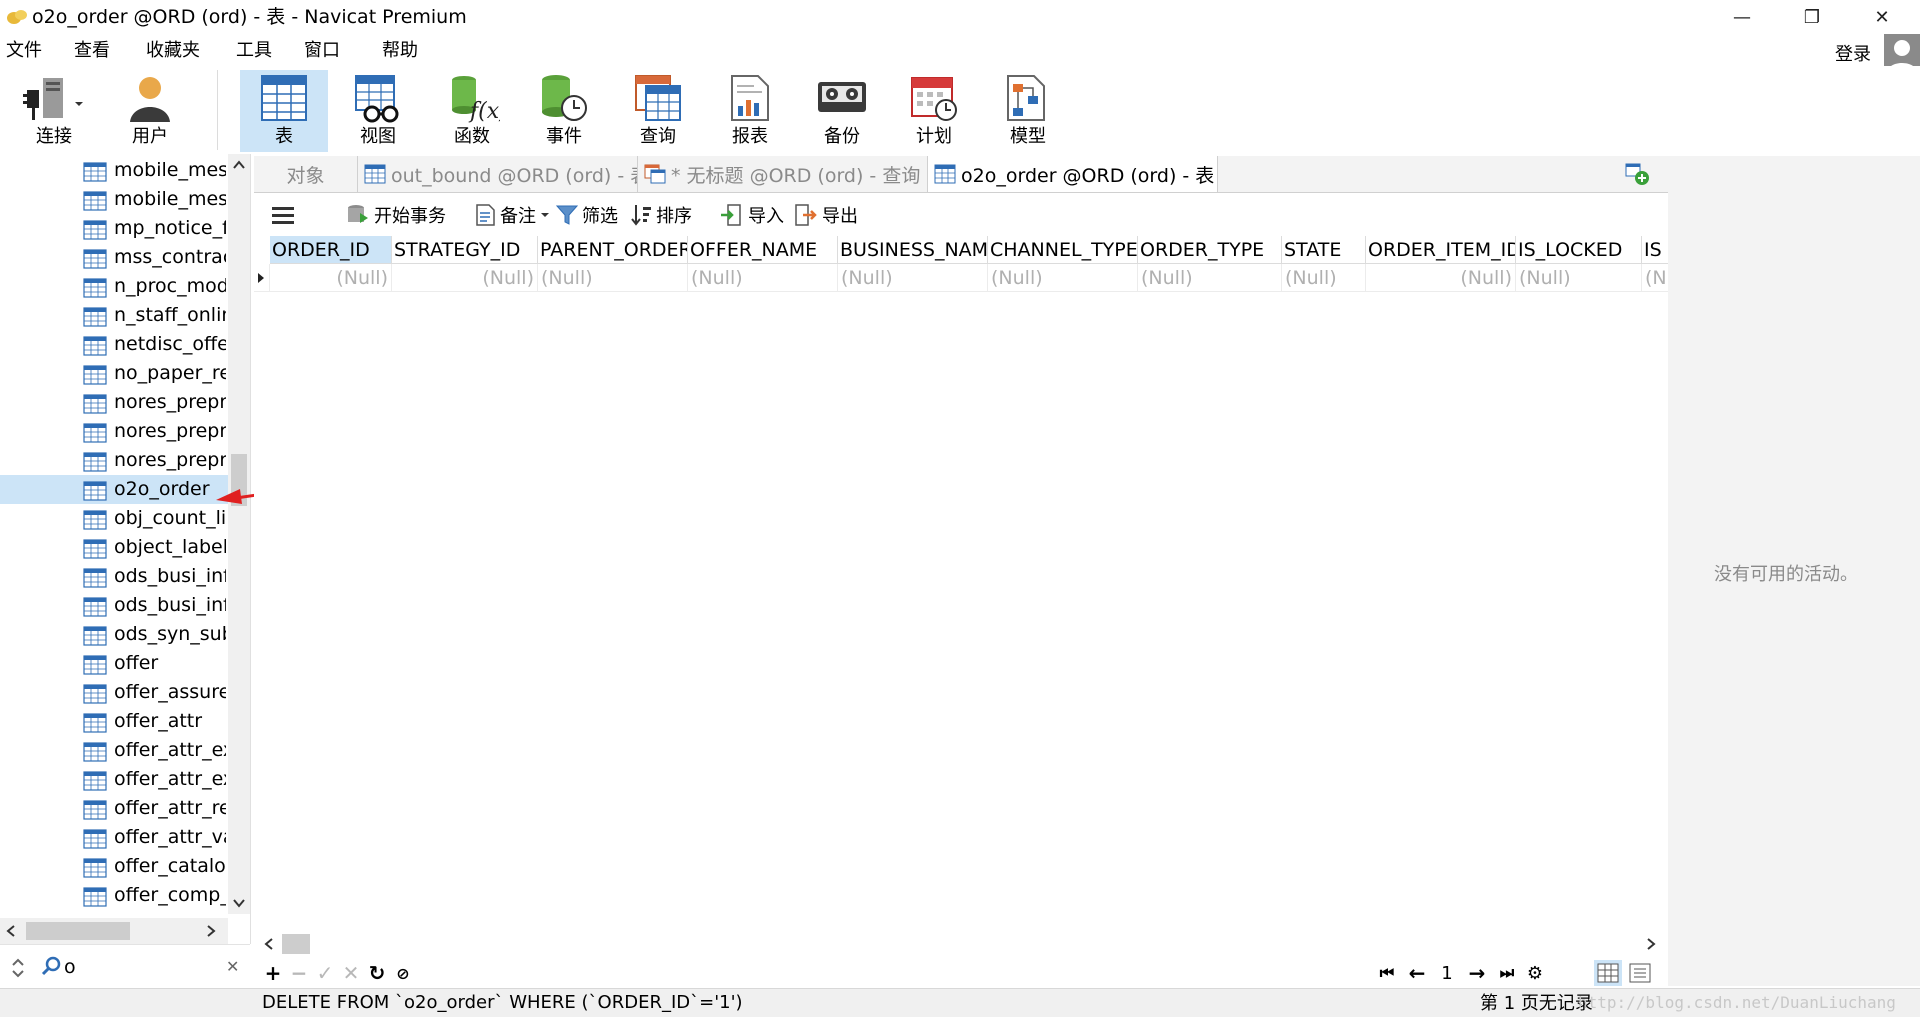 This screenshot has height=1017, width=1920. Describe the element at coordinates (1608, 973) in the screenshot. I see `grid-view-icon` at that location.